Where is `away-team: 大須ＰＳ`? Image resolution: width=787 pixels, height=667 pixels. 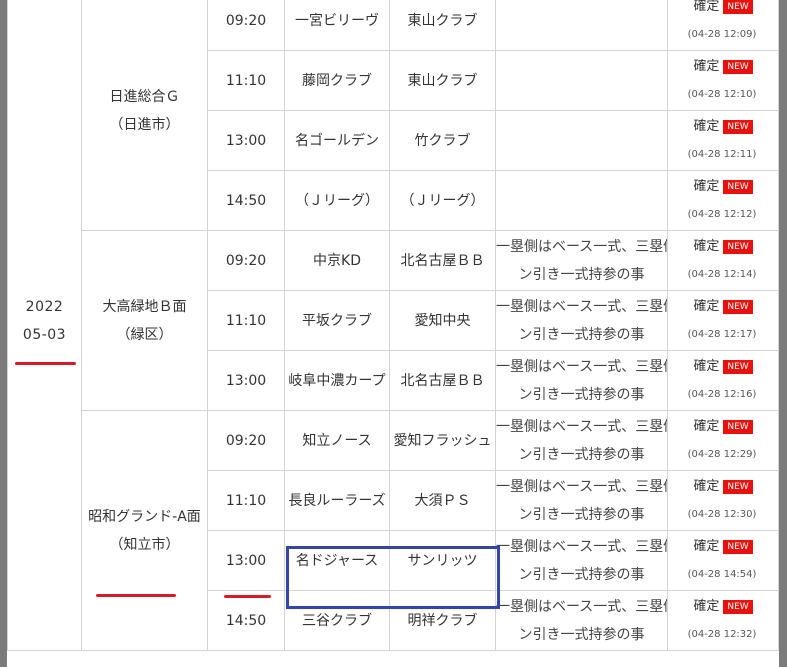 away-team: 大須ＰＳ is located at coordinates (442, 500).